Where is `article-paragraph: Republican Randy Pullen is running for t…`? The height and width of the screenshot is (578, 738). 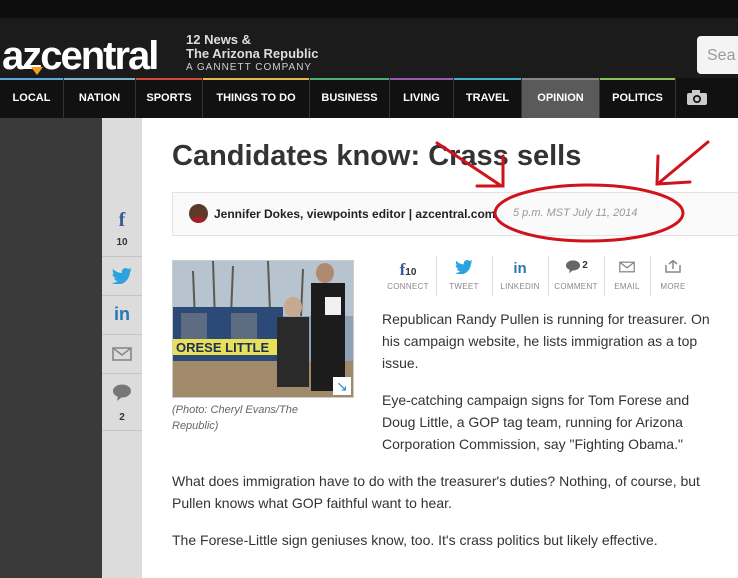 article-paragraph: Republican Randy Pullen is running for t… is located at coordinates (546, 341).